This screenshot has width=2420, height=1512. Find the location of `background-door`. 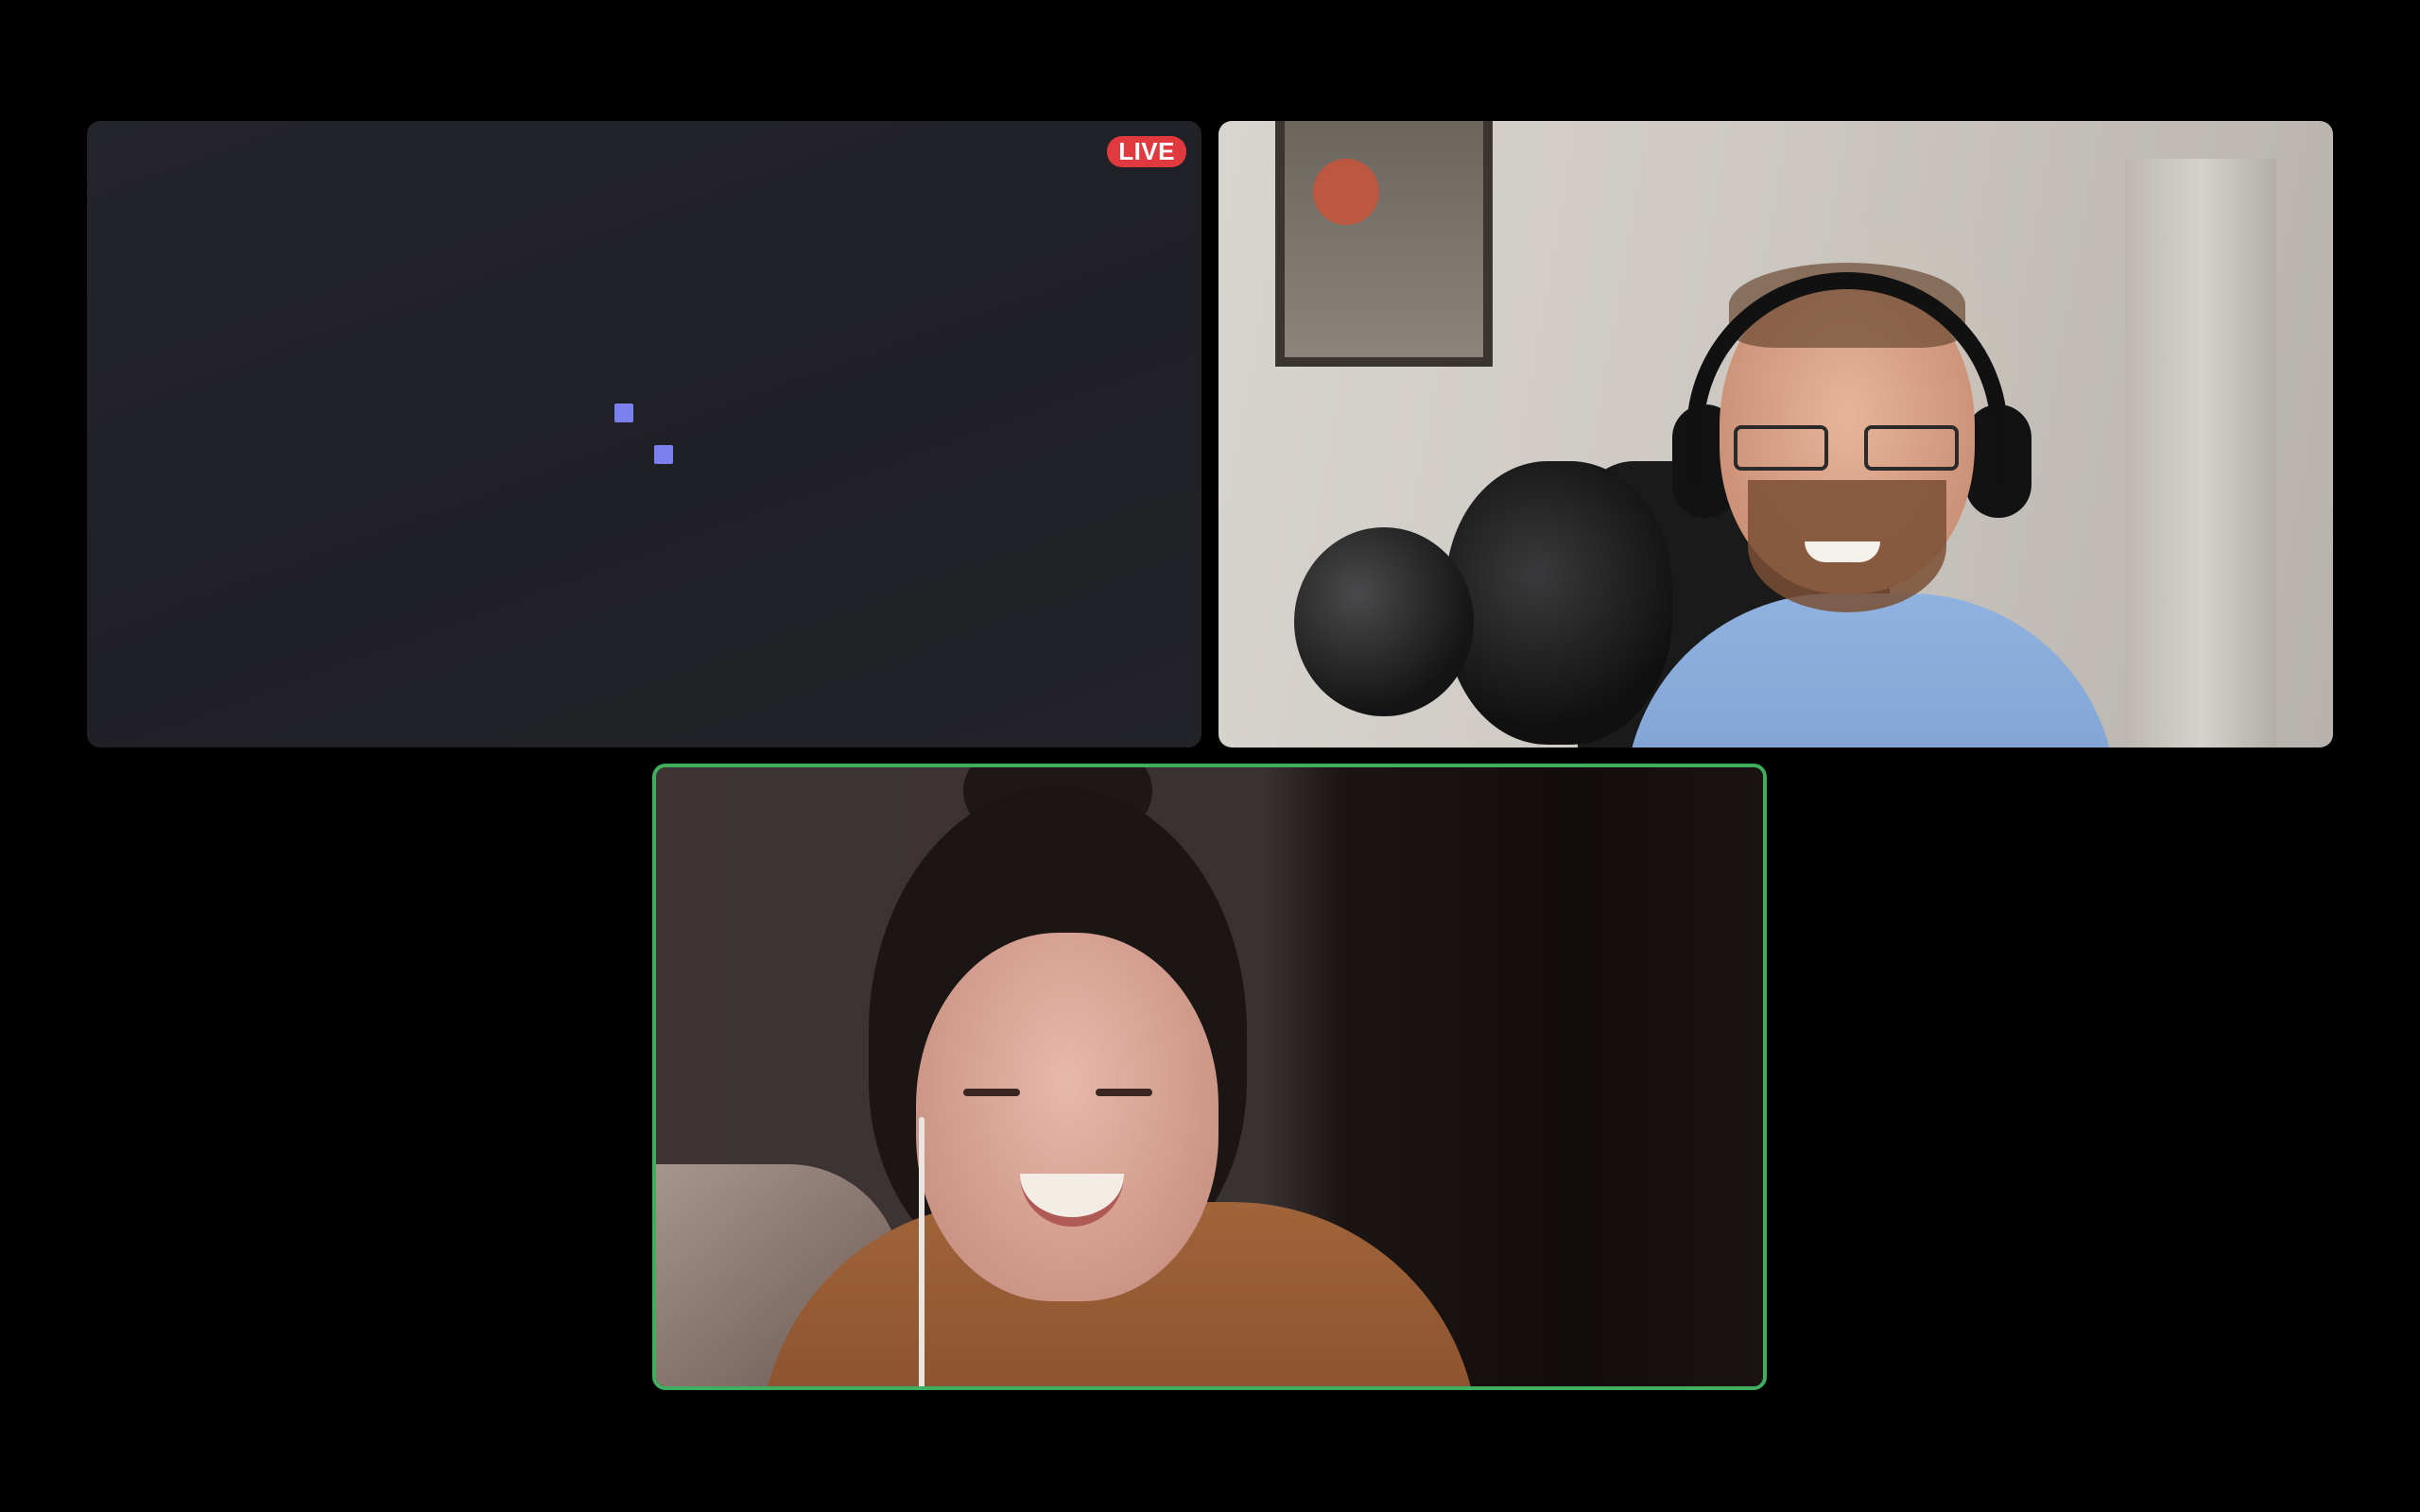

background-door is located at coordinates (2200, 453).